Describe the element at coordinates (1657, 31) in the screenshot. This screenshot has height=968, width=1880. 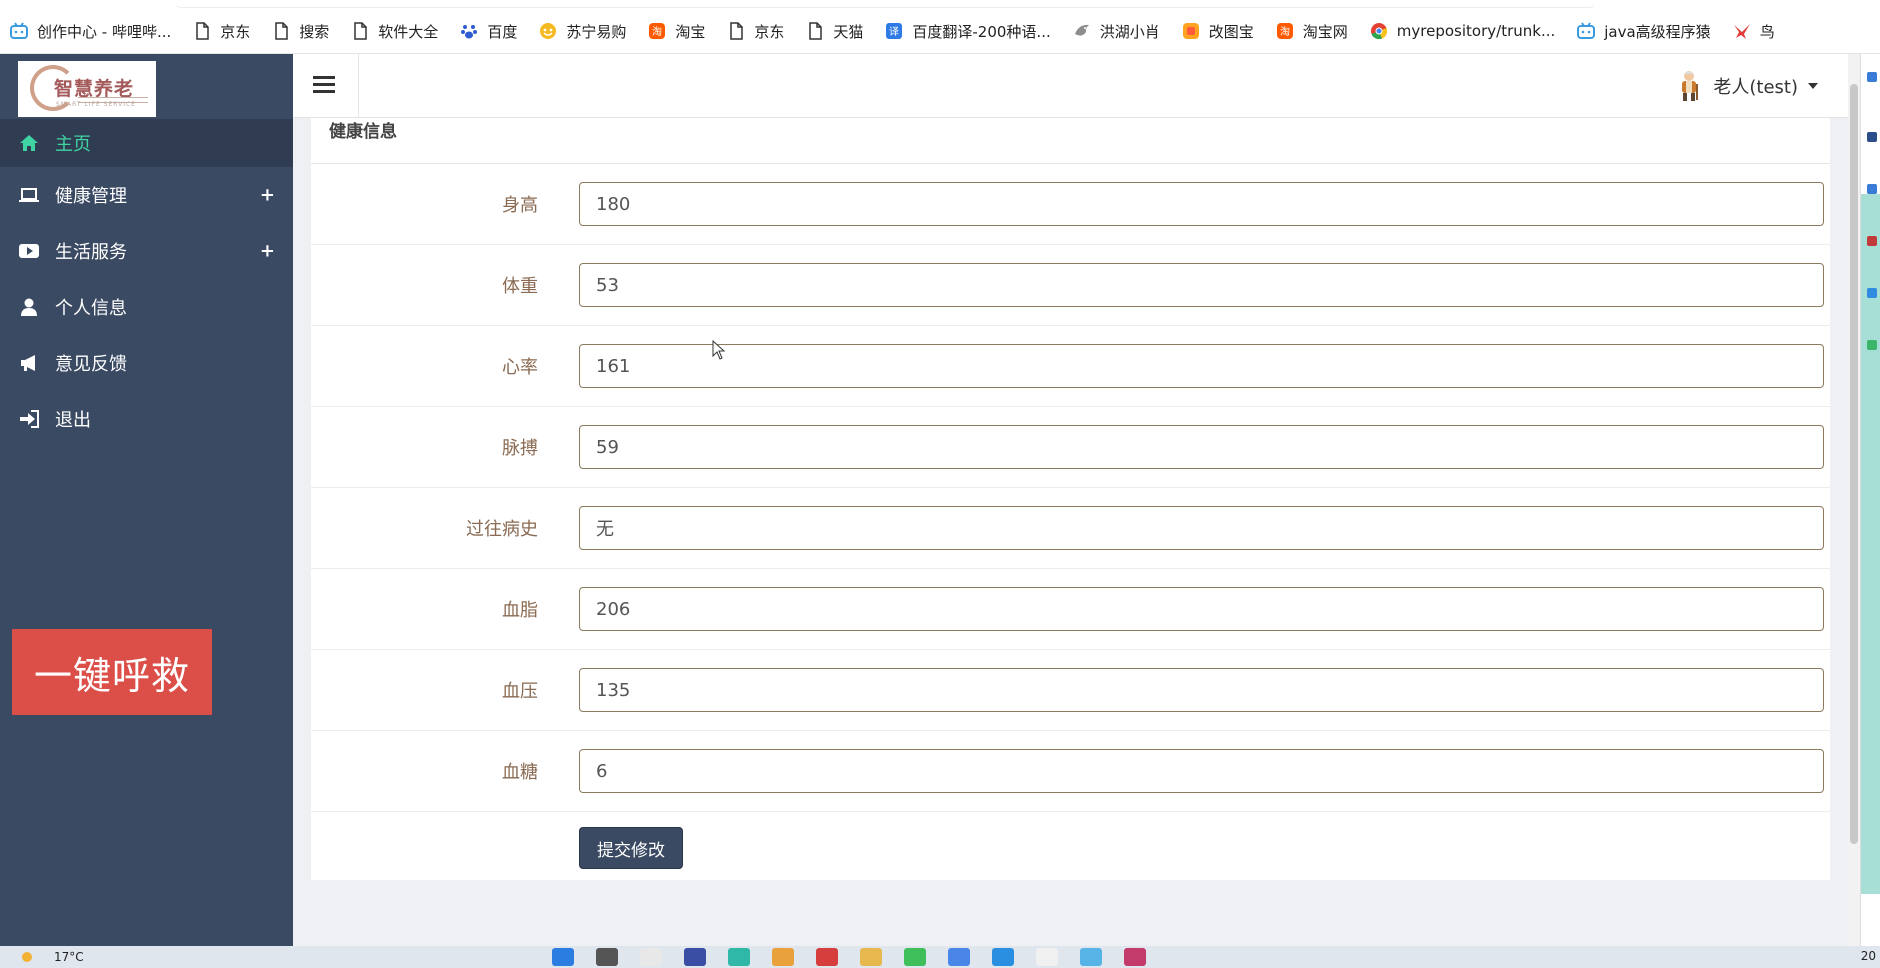
I see `bookmark-label: java高级程序猿` at that location.